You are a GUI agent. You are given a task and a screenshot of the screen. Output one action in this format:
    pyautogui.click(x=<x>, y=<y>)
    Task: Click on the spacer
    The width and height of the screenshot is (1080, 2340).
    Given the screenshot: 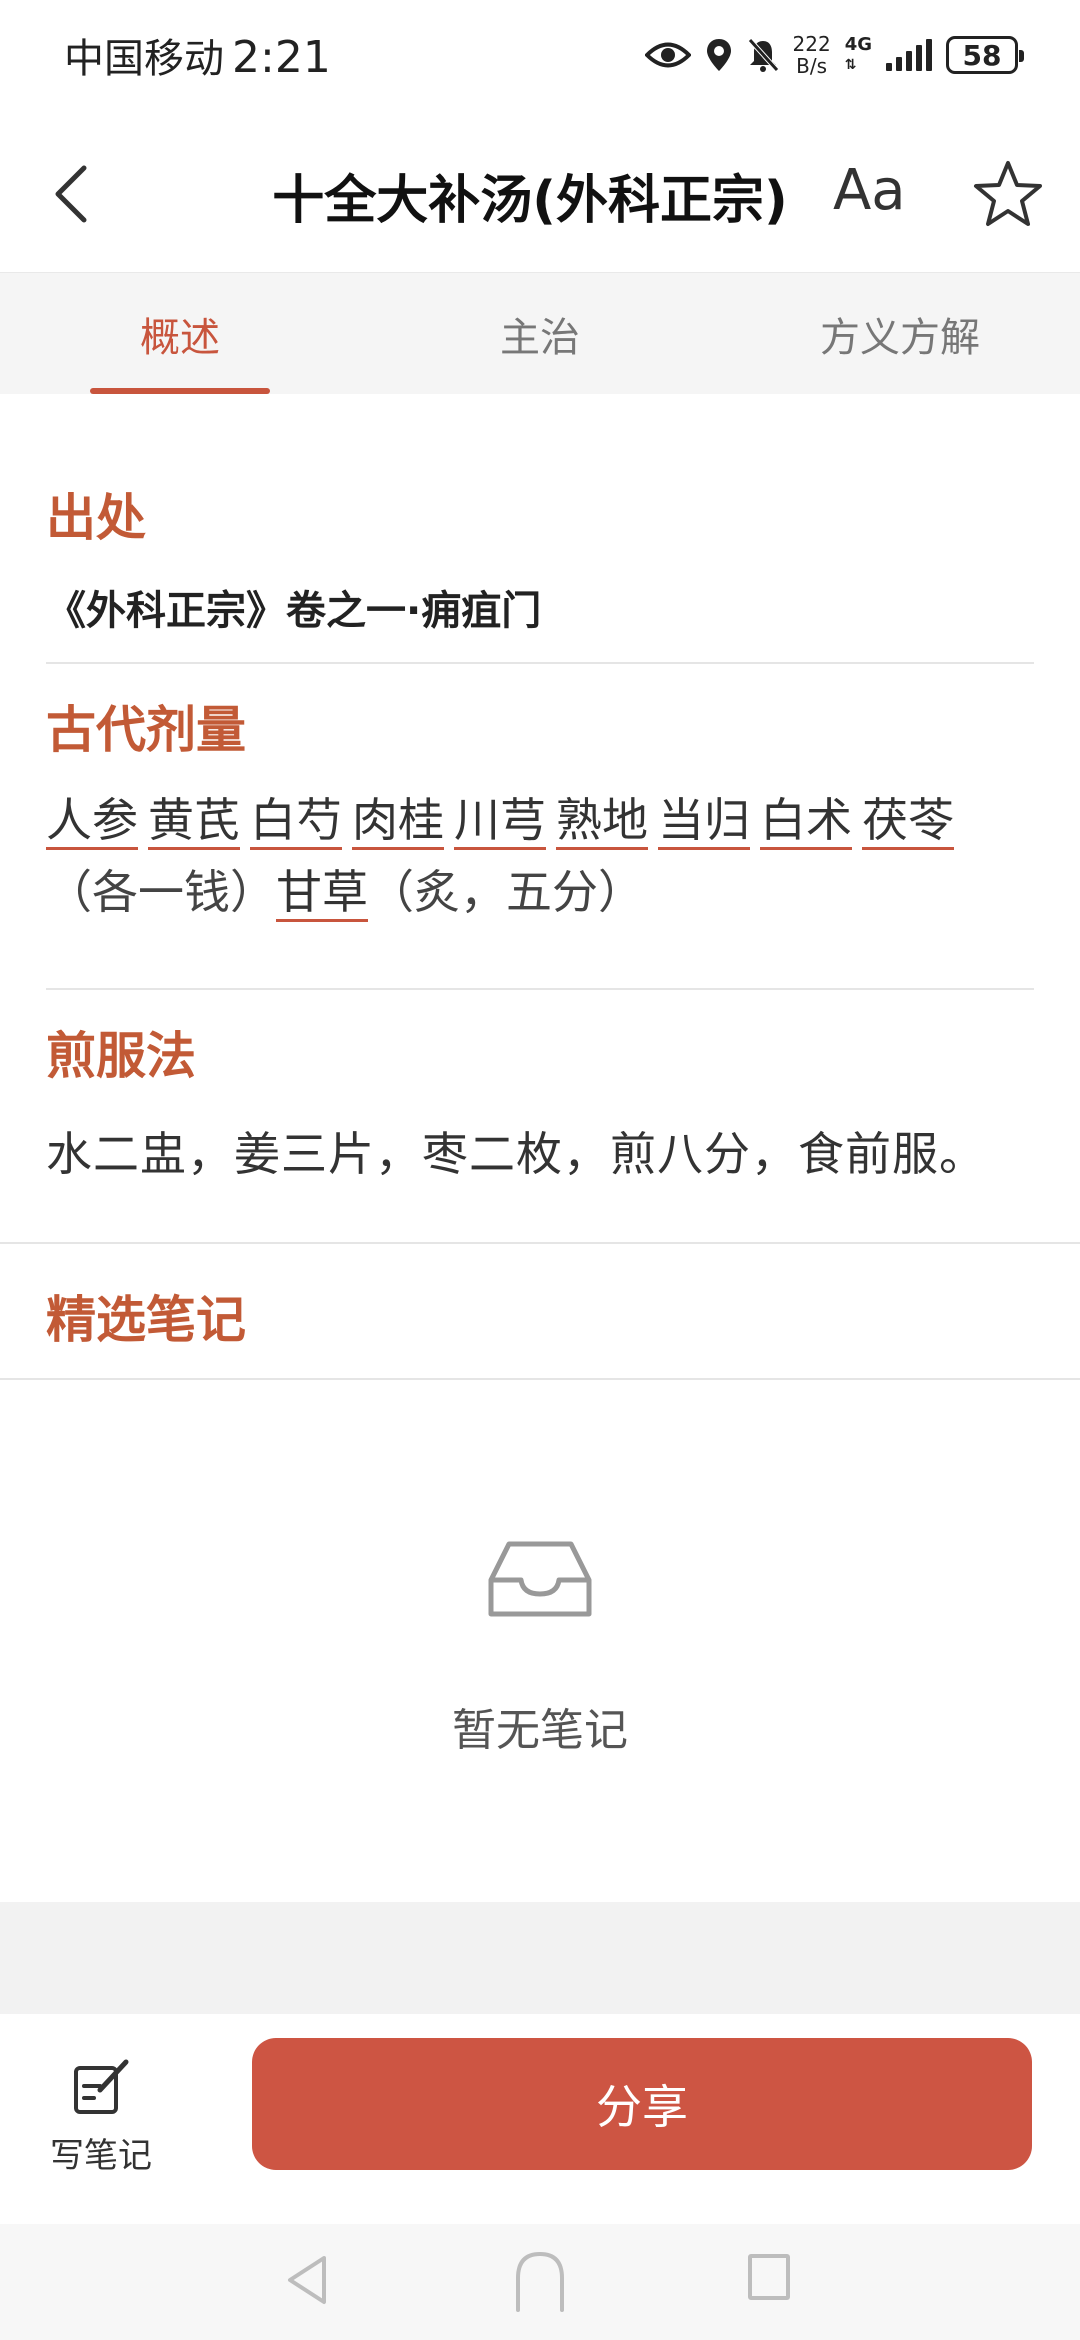 What is the action you would take?
    pyautogui.click(x=540, y=1958)
    